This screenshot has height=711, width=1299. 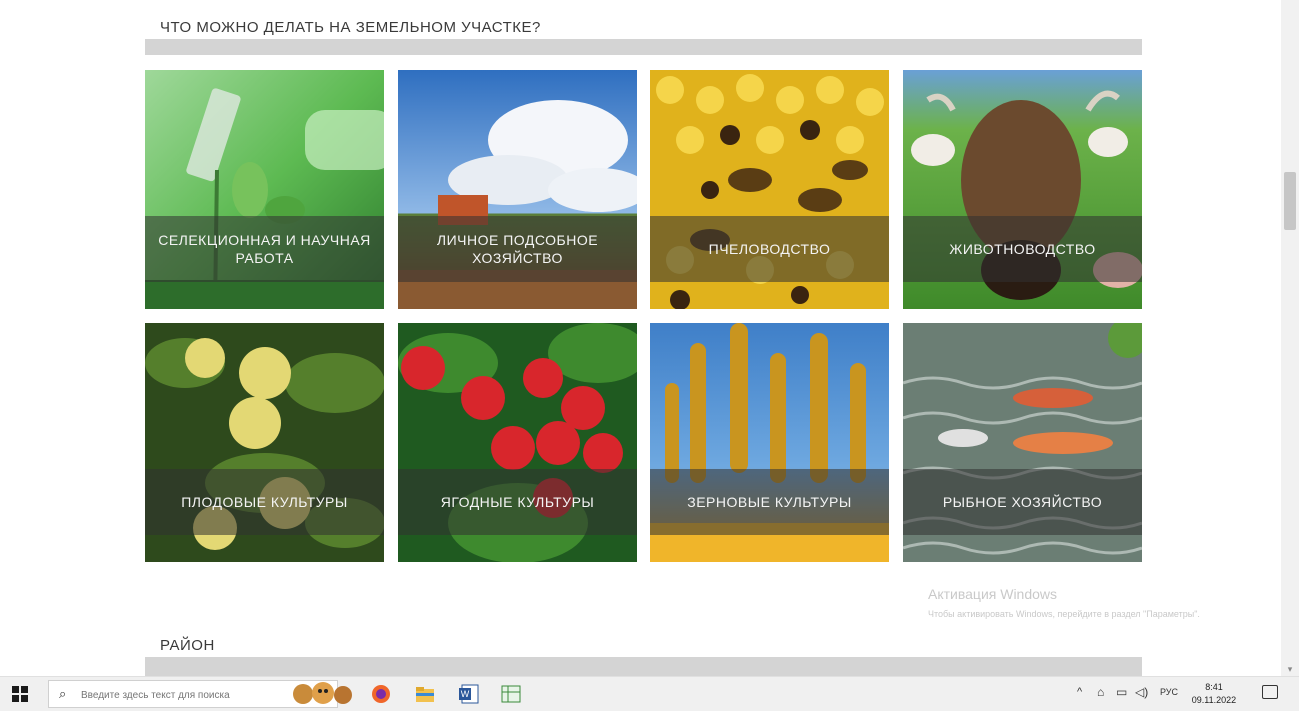 I want to click on taskbar-clock: 8:41 09.11.2022, so click(x=1214, y=694).